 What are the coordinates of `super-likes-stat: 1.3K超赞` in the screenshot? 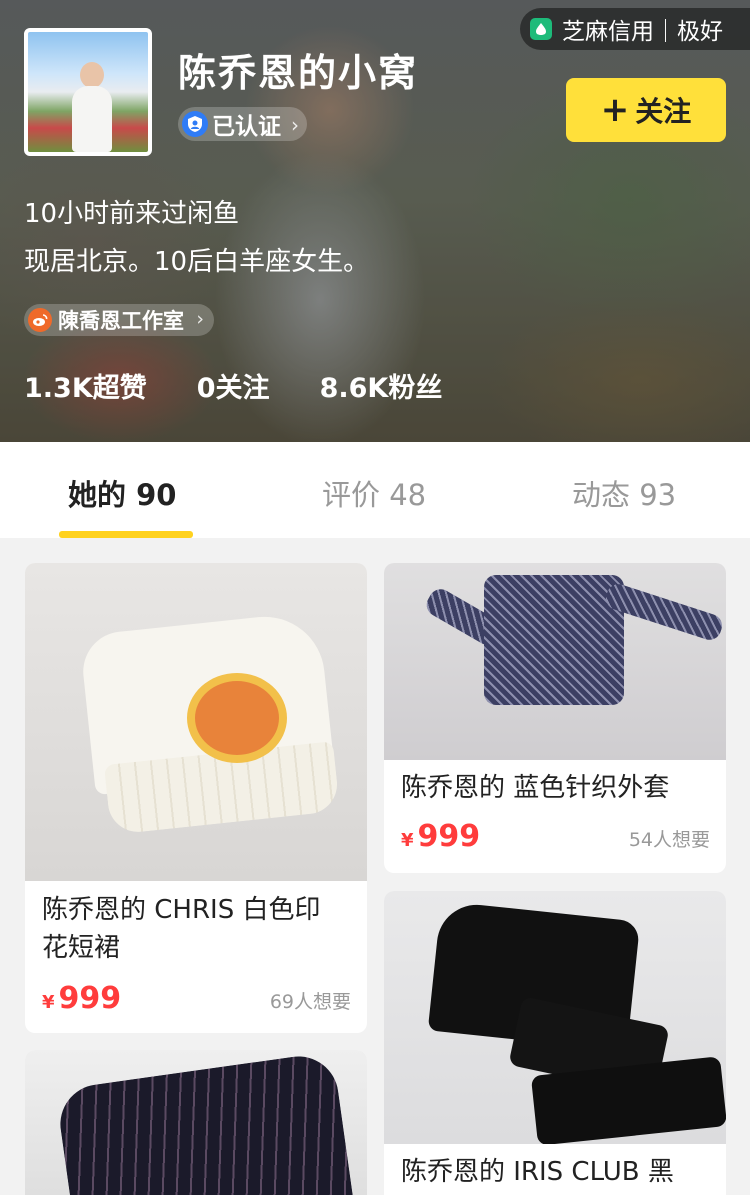 It's located at (85, 385).